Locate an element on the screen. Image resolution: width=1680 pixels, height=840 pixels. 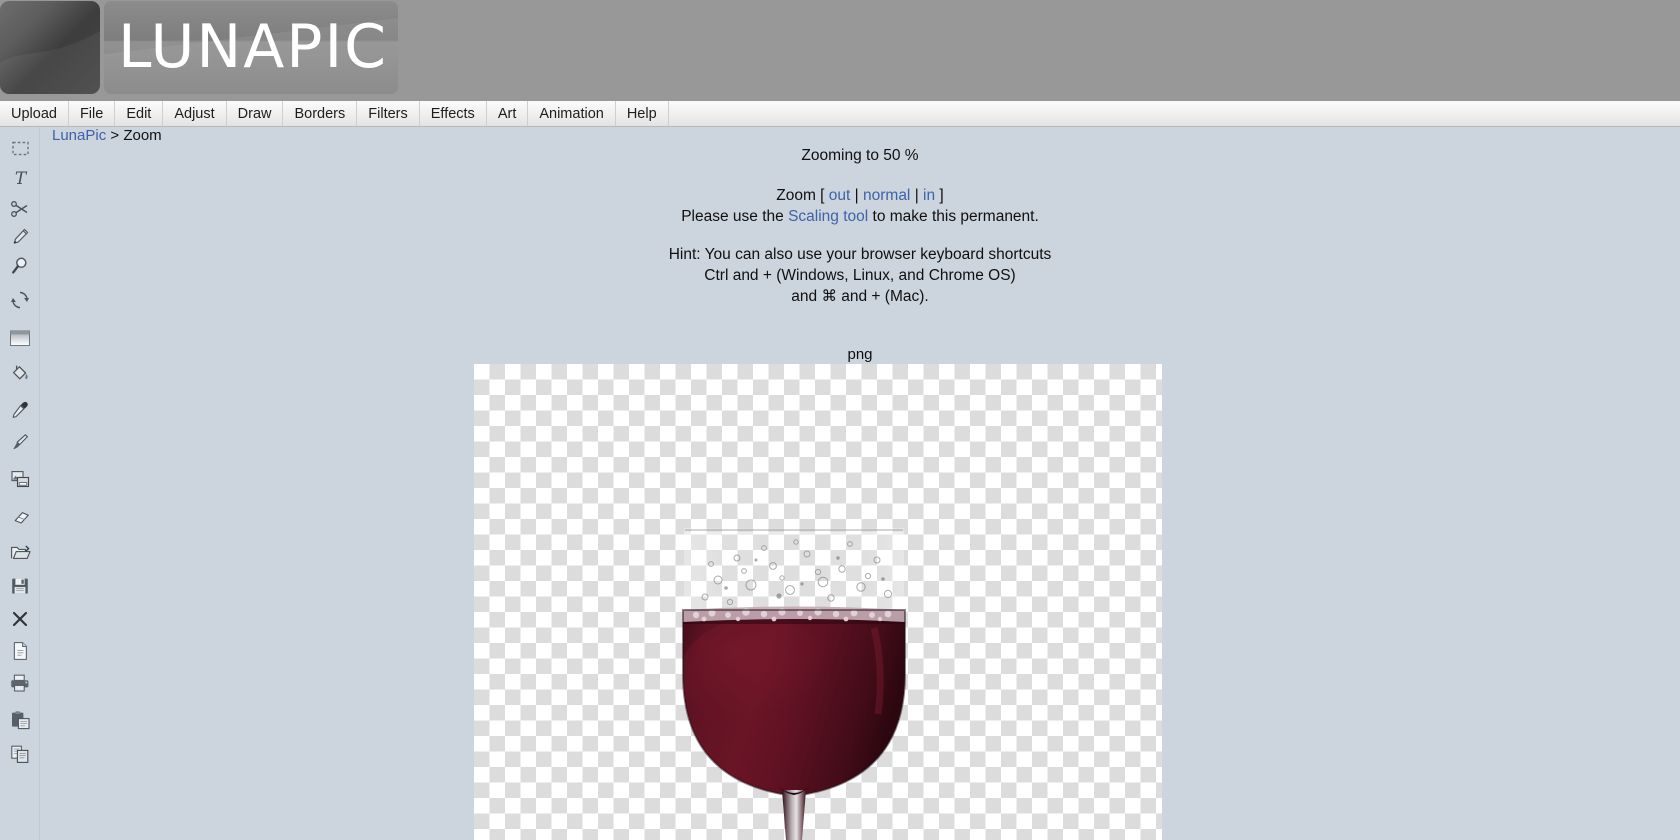
open-folder-icon is located at coordinates (20, 552).